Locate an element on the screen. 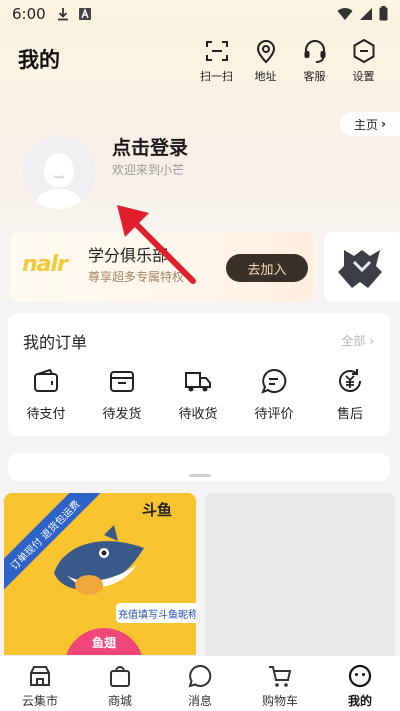 Image resolution: width=400 pixels, height=711 pixels. club-title: 学分俱乐部 is located at coordinates (128, 255).